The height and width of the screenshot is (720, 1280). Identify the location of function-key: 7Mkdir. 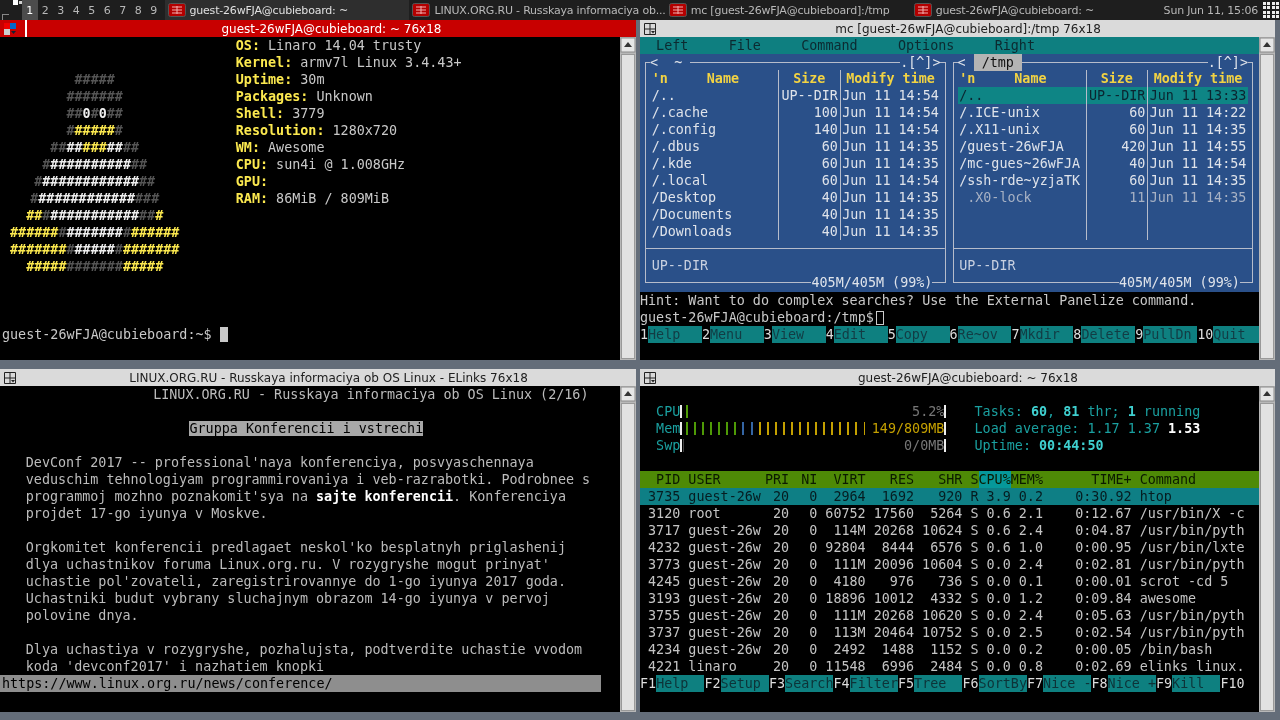
(1042, 334).